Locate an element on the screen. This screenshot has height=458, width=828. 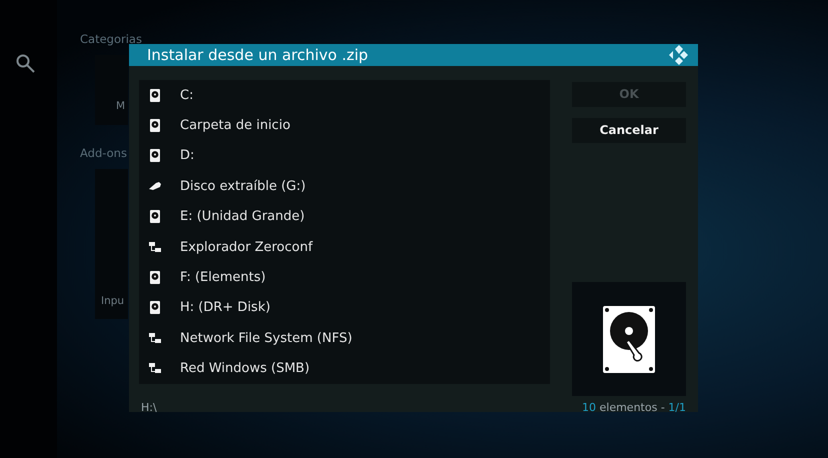
tile-label: Inpu is located at coordinates (112, 301).